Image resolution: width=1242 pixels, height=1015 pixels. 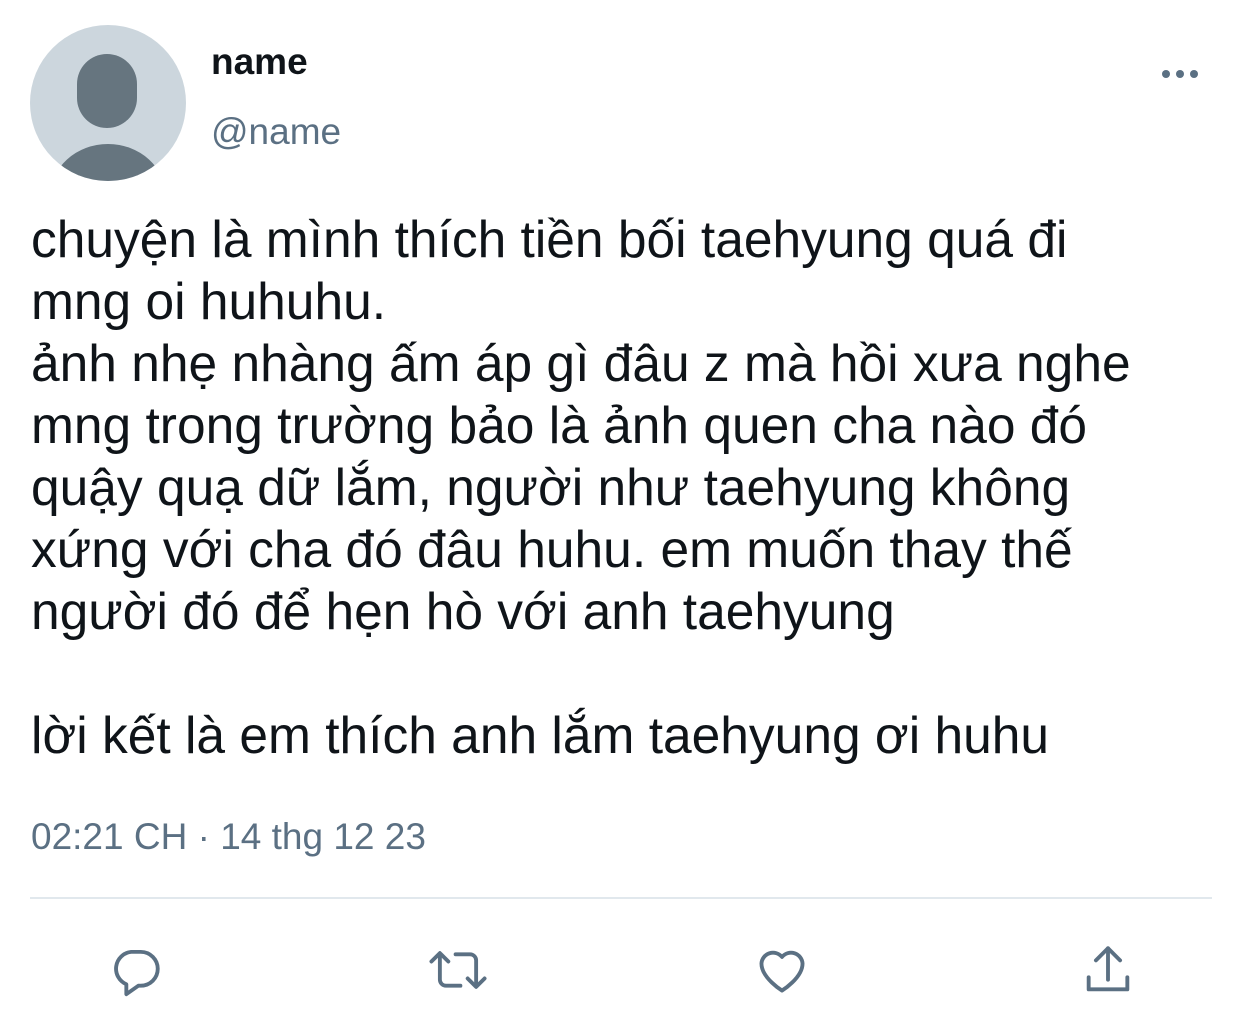 I want to click on retweet-icon, so click(x=458, y=970).